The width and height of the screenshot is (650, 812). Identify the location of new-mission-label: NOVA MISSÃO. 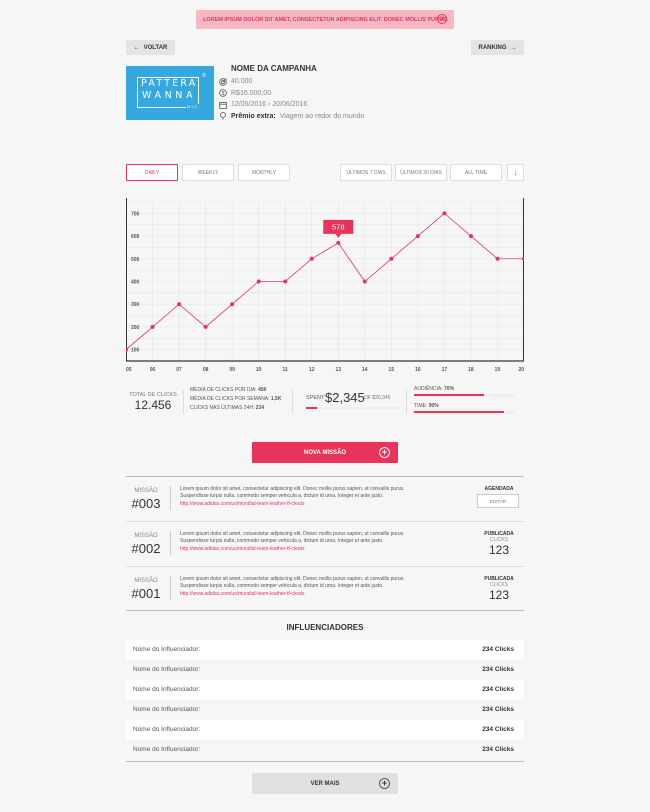
(324, 452).